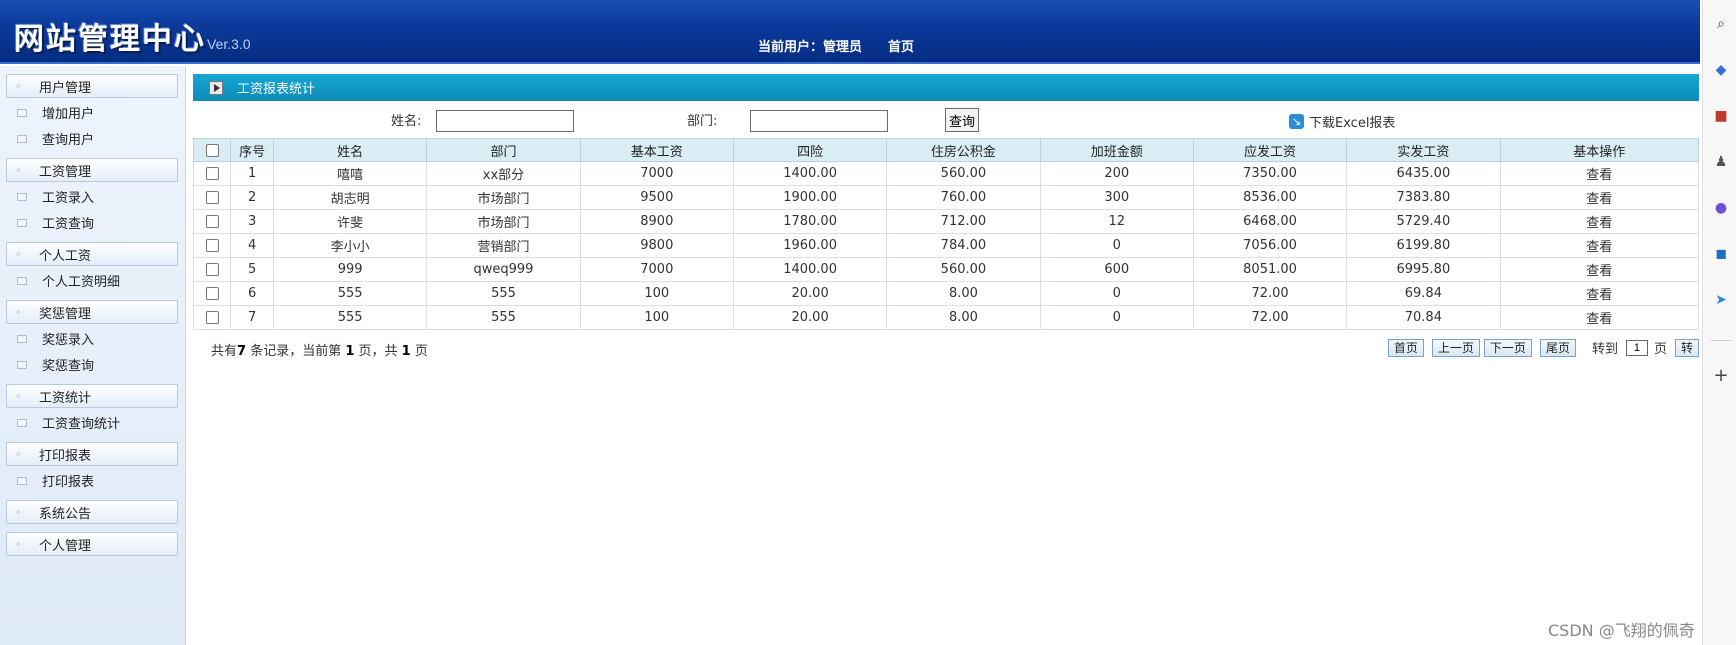  I want to click on next-page-button: 下一页, so click(1507, 347).